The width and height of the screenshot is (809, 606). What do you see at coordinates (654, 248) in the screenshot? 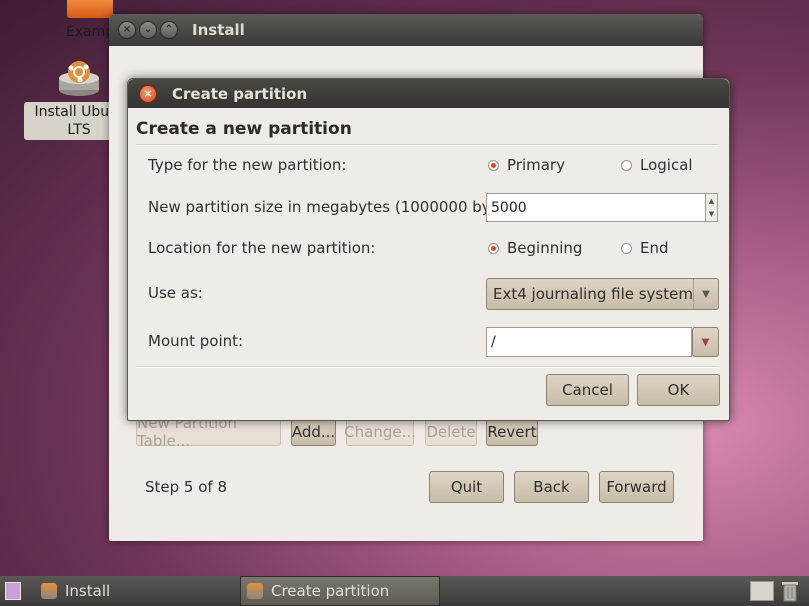
I see `radio-label: End` at bounding box center [654, 248].